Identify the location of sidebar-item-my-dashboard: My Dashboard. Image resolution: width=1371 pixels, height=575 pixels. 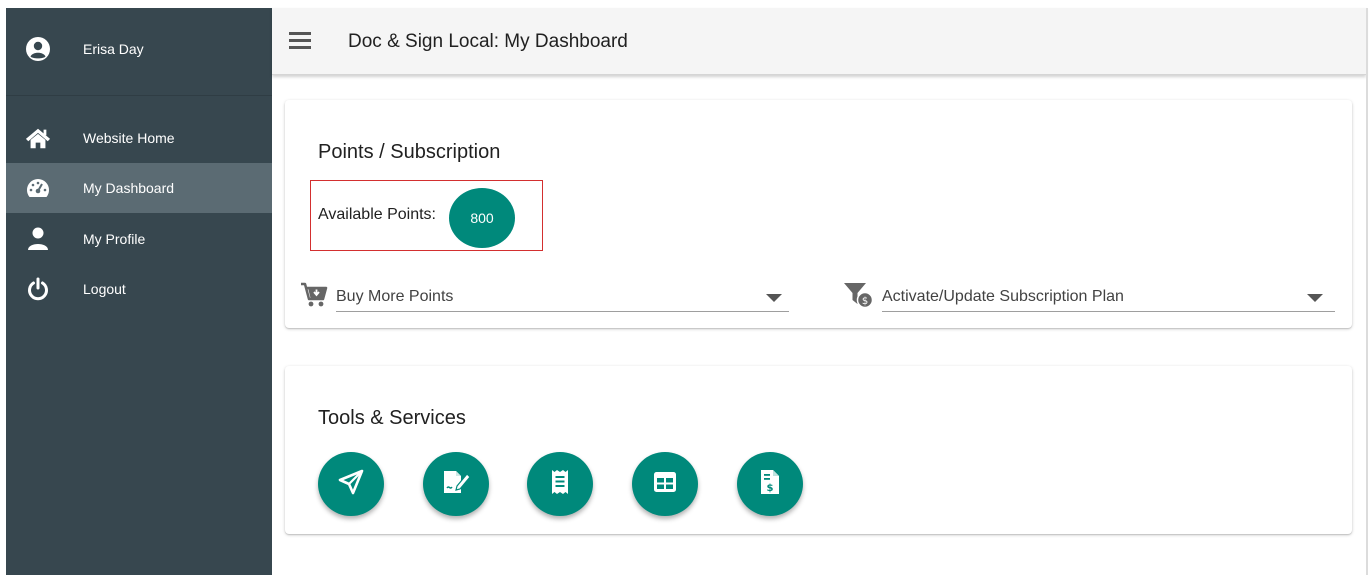
(139, 188).